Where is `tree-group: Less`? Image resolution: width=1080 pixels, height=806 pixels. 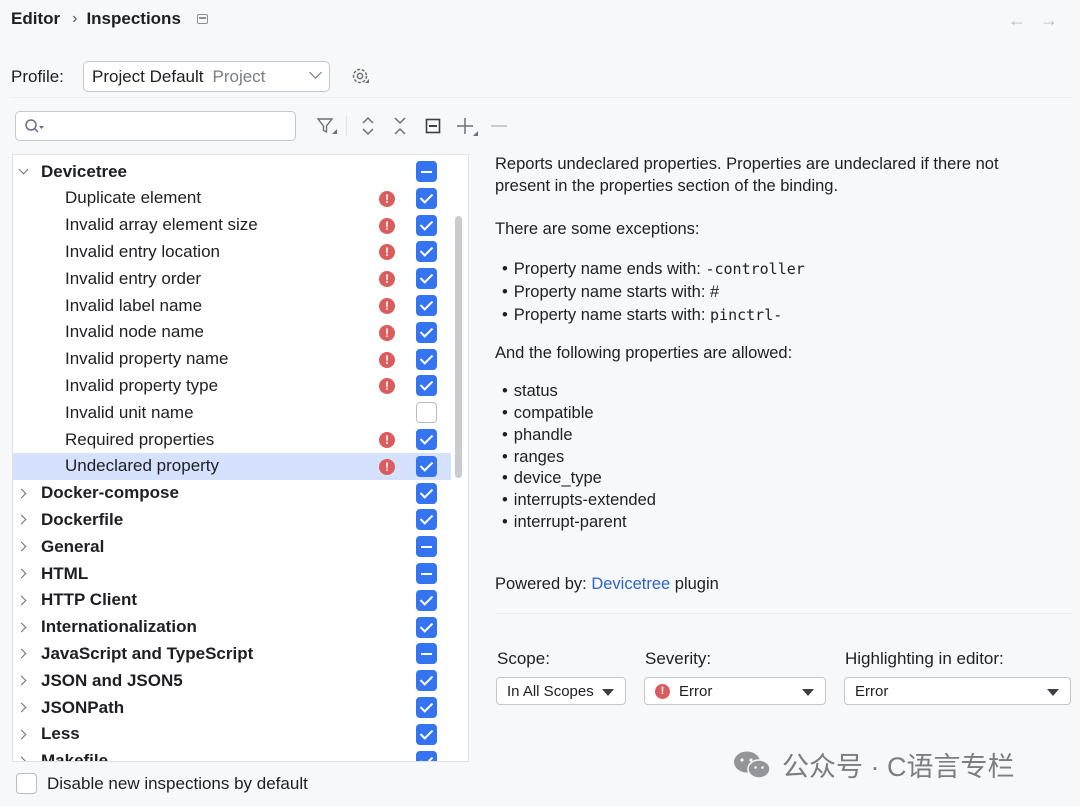
tree-group: Less is located at coordinates (232, 734).